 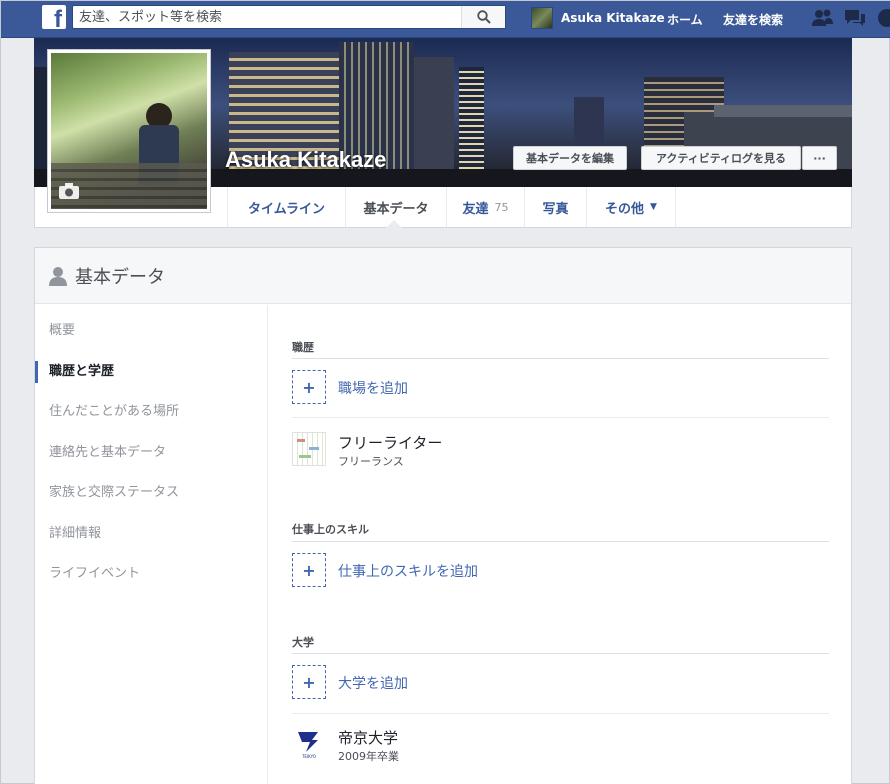 What do you see at coordinates (823, 18) in the screenshot?
I see `friend-requests-icon` at bounding box center [823, 18].